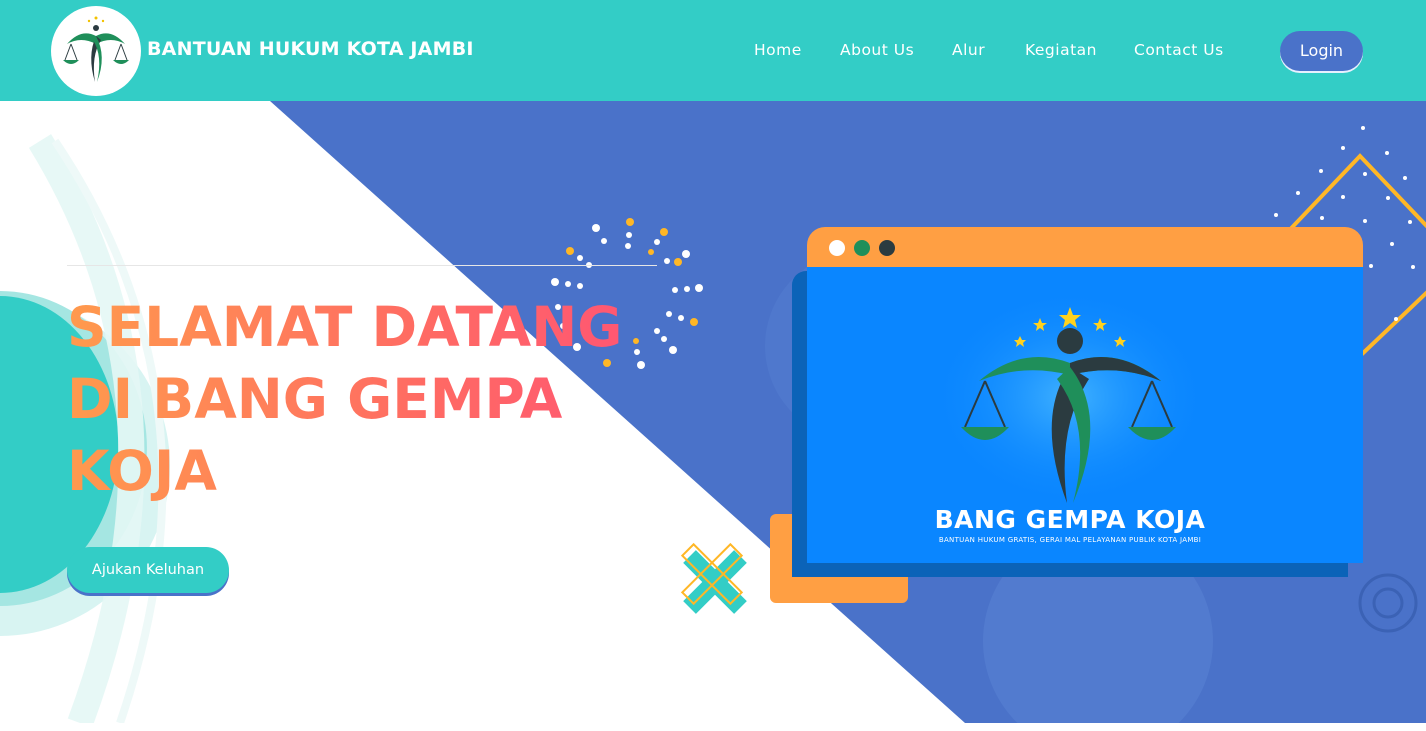 The width and height of the screenshot is (1426, 731). What do you see at coordinates (877, 50) in the screenshot?
I see `nav-about-us: About Us` at bounding box center [877, 50].